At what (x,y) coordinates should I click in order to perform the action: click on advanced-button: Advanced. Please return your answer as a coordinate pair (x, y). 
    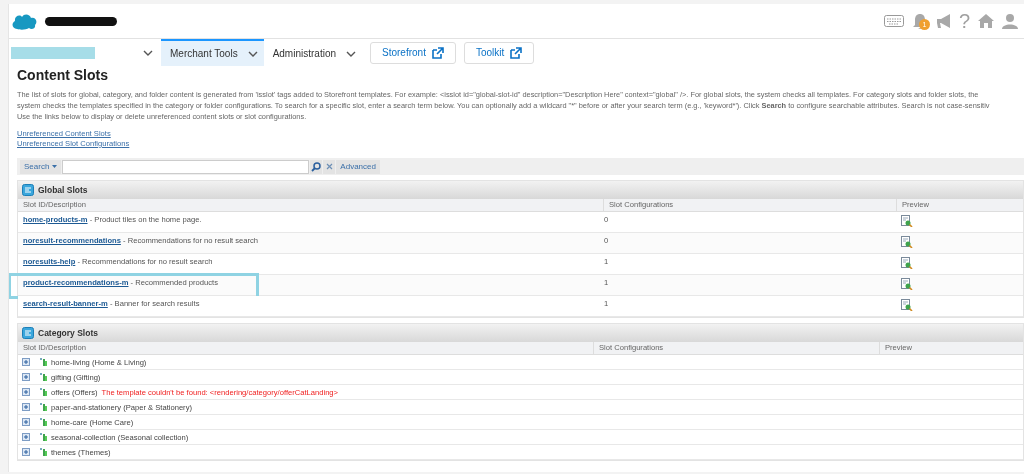
    Looking at the image, I should click on (358, 166).